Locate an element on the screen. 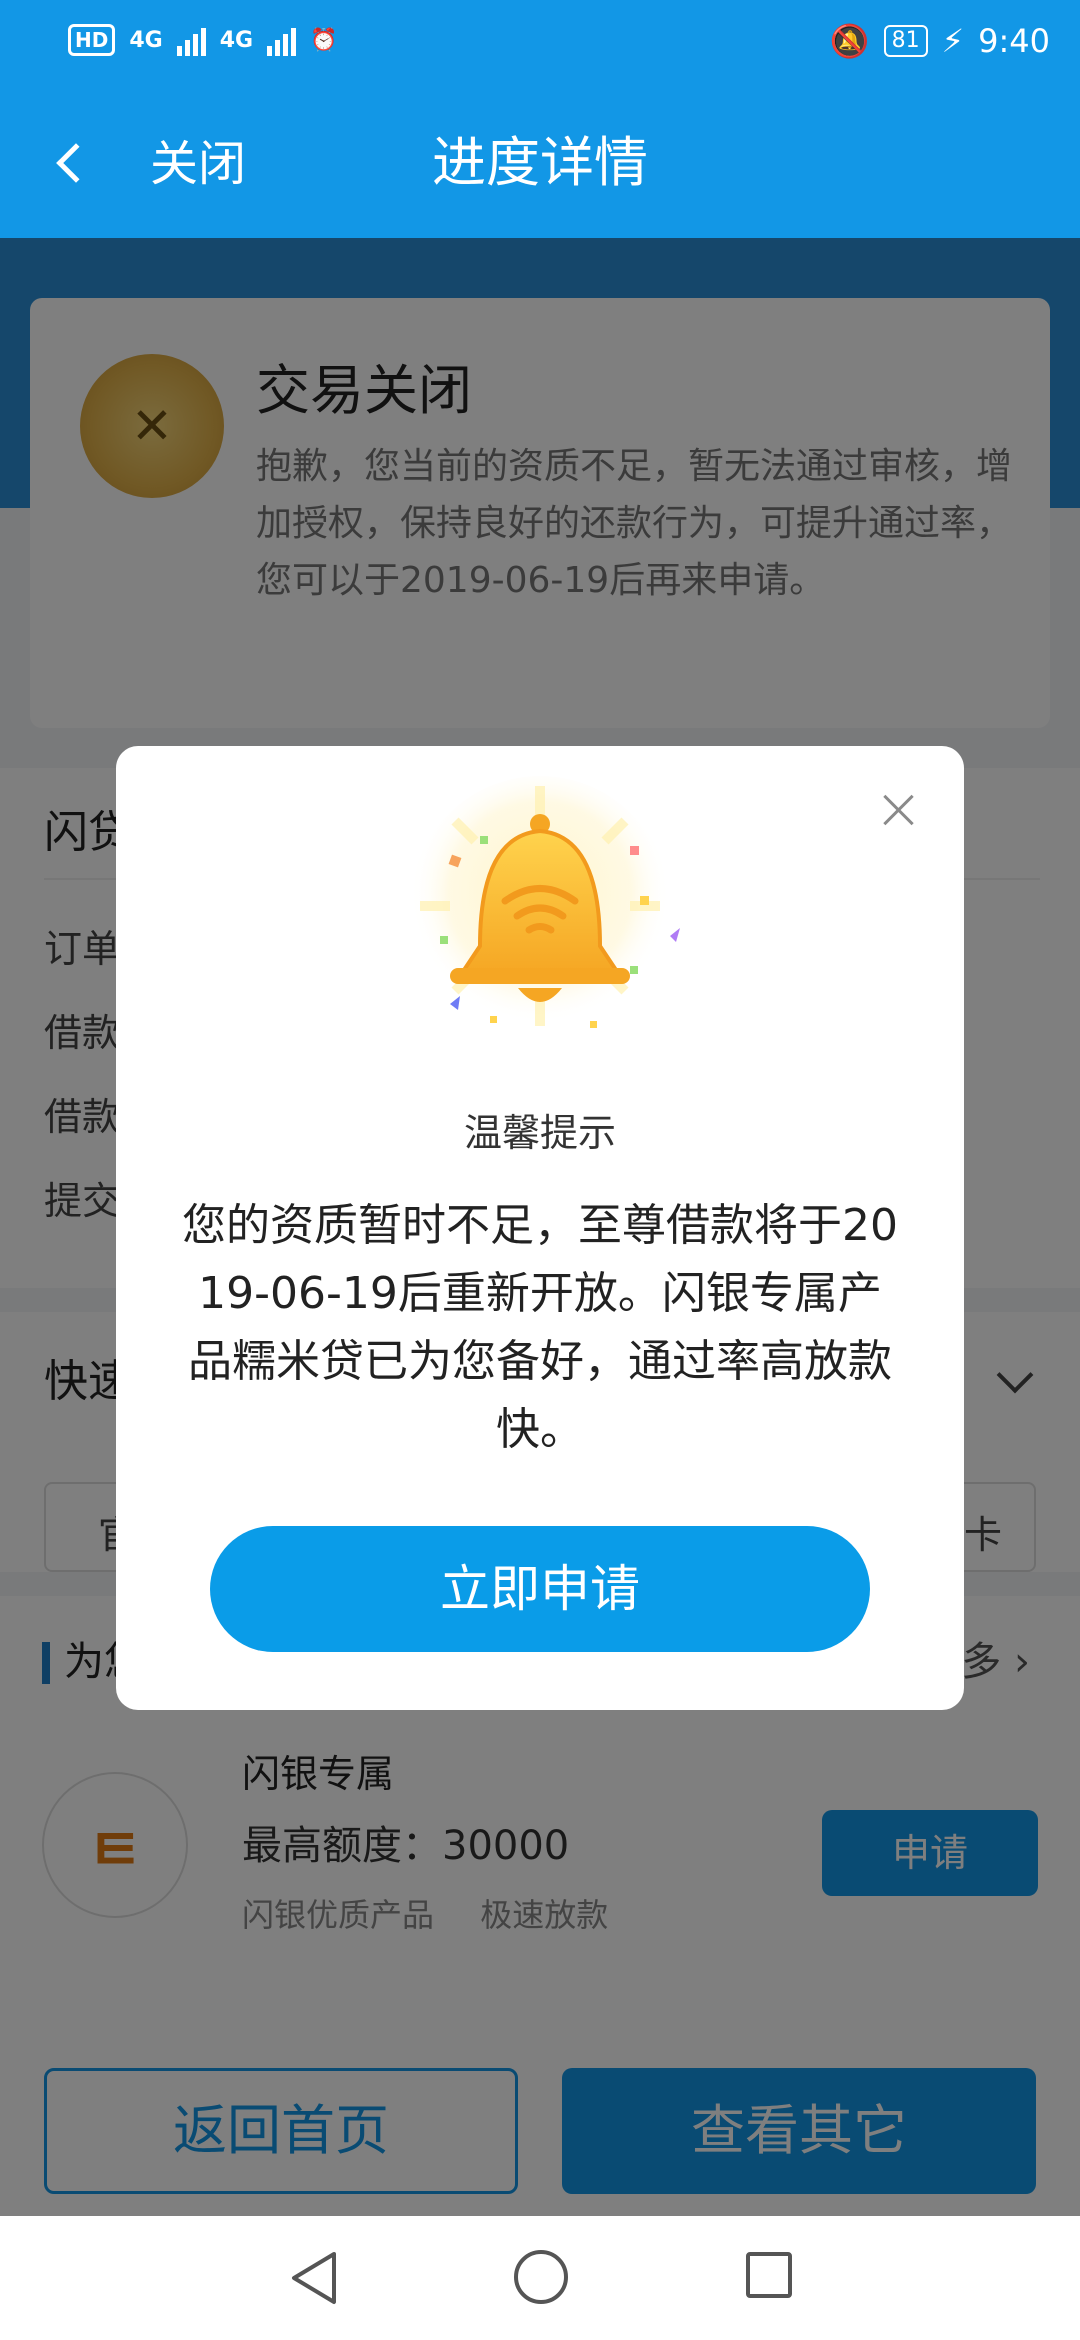  status-bar: HD 4G 4G ⏰ 🔕 81 ⚡ 9:40 is located at coordinates (540, 45).